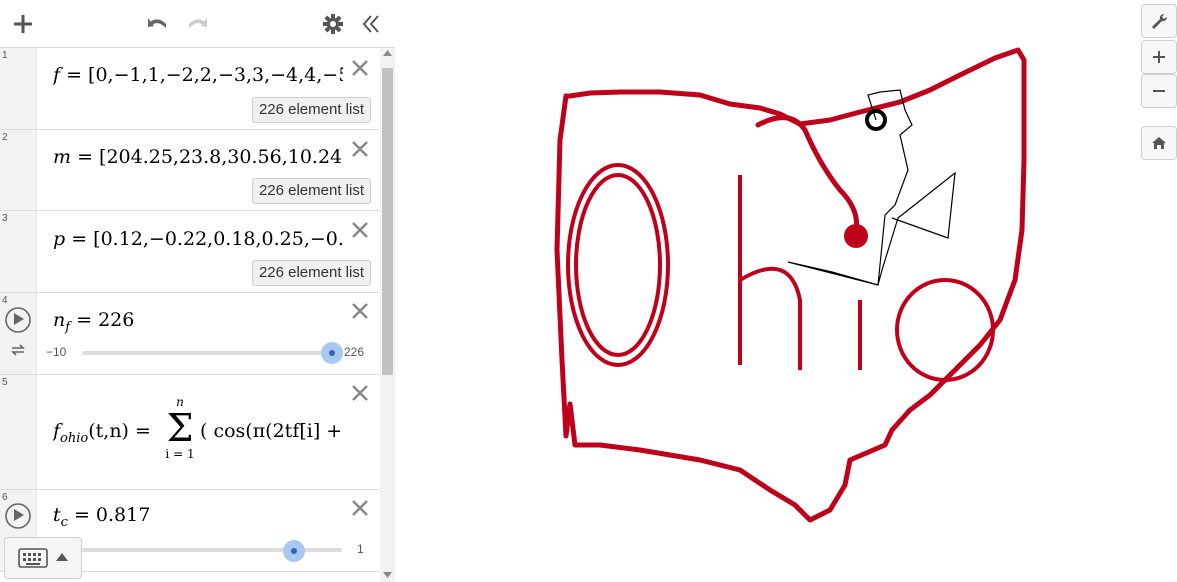  I want to click on loop-letter-o, so click(618, 265).